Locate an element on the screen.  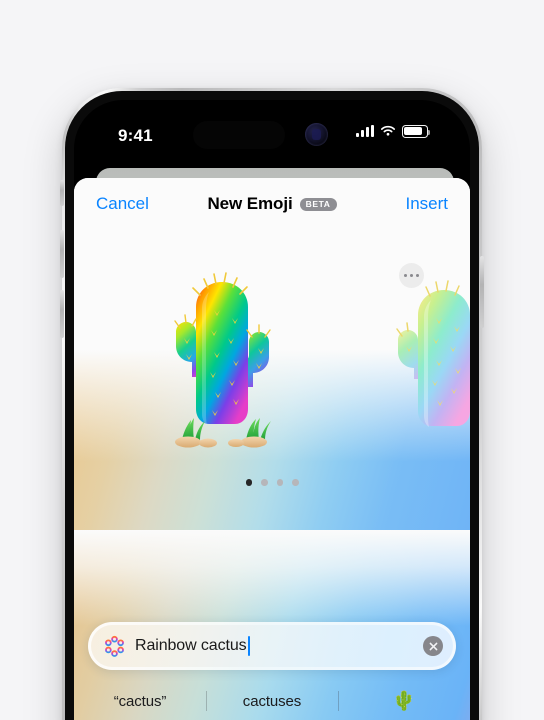
power-button is located at coordinates (482, 292).